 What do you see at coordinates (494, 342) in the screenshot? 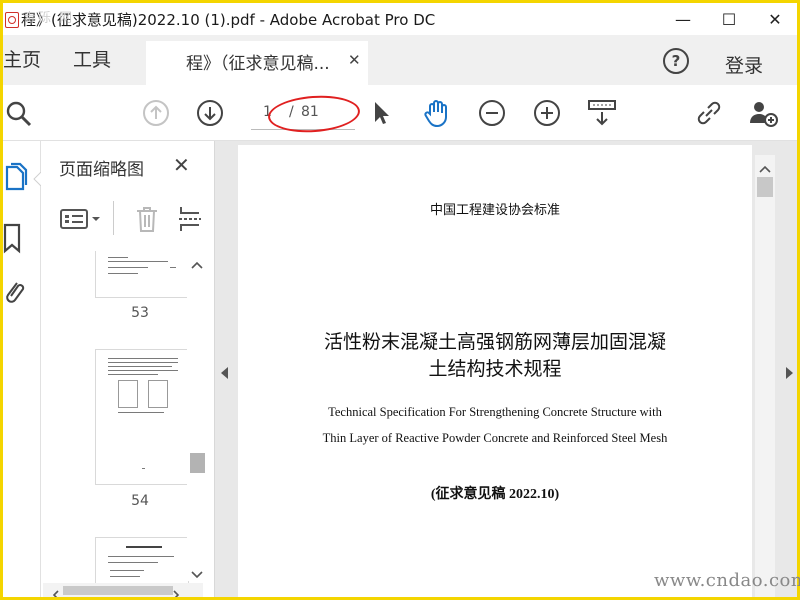
I see `chinese-title-line-1: 活性粉末混凝土高强钢筋网薄层加固混凝` at bounding box center [494, 342].